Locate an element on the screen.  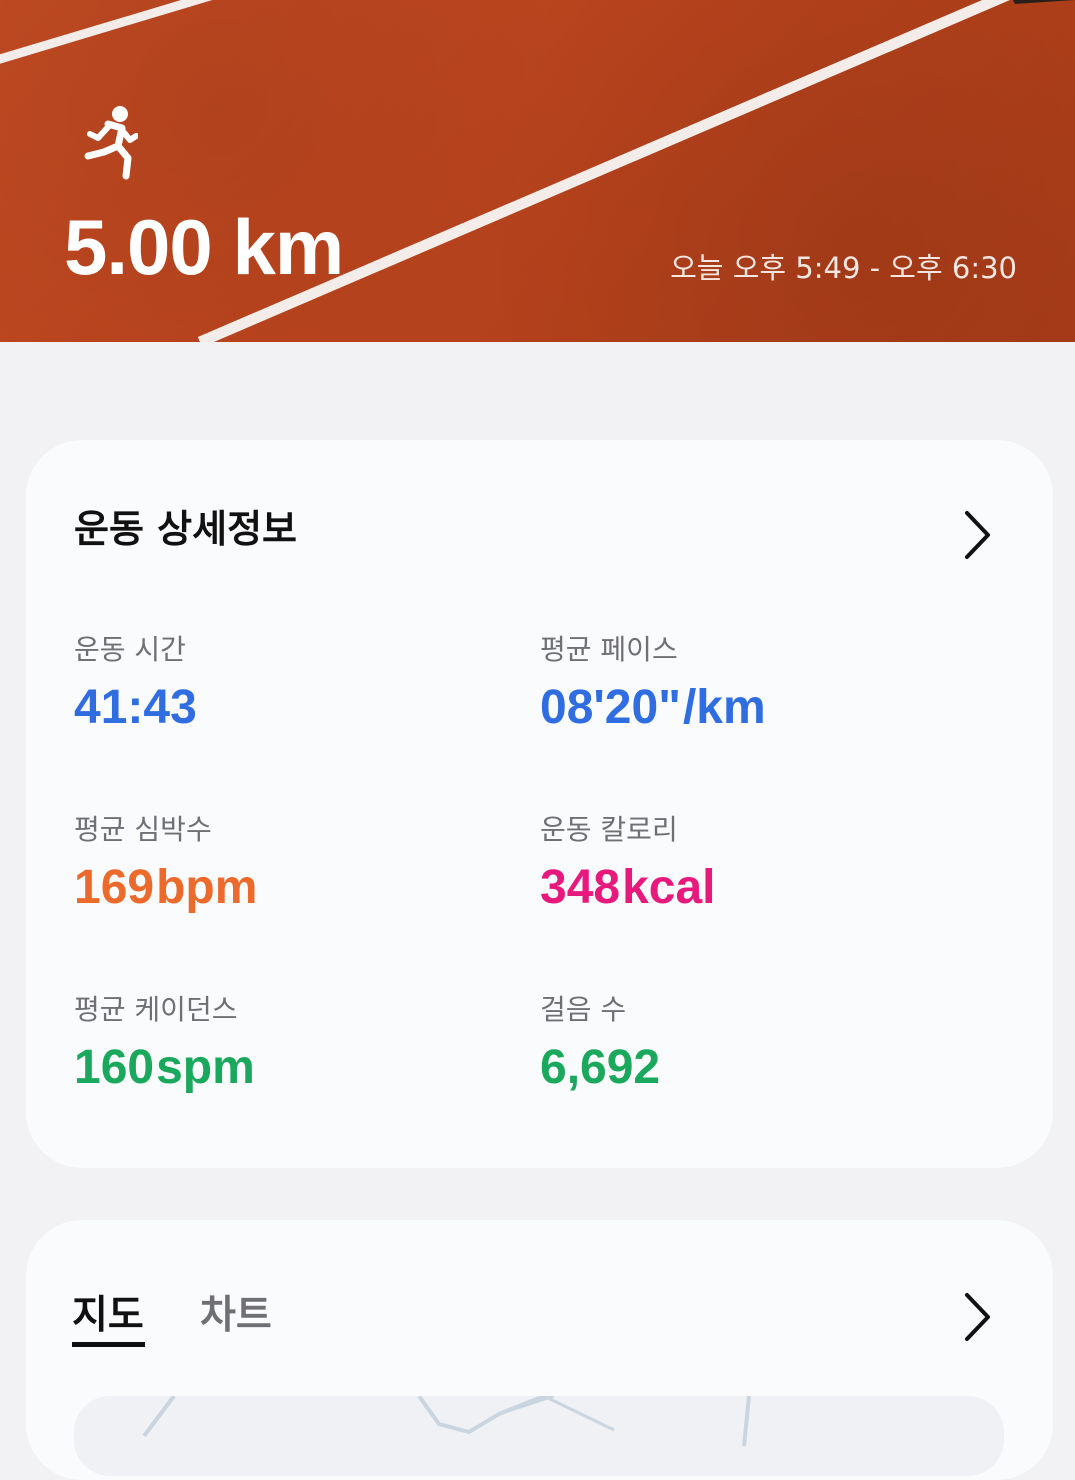
stat-label-average-heart-rate: 평균 심박수 is located at coordinates (143, 829).